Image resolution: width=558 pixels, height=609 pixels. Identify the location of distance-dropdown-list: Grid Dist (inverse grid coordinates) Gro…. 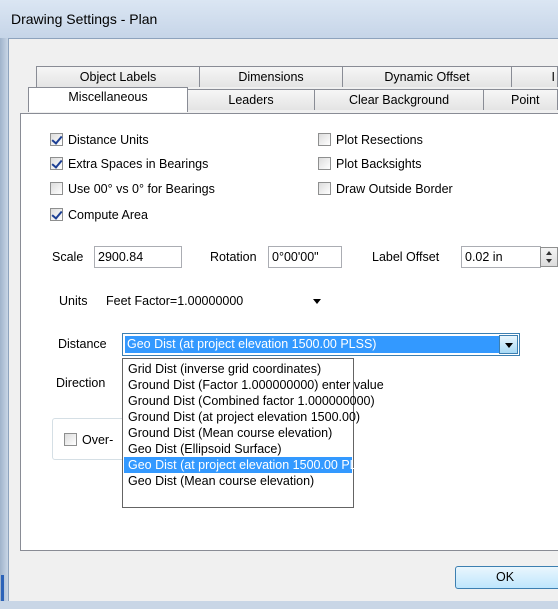
(253, 433).